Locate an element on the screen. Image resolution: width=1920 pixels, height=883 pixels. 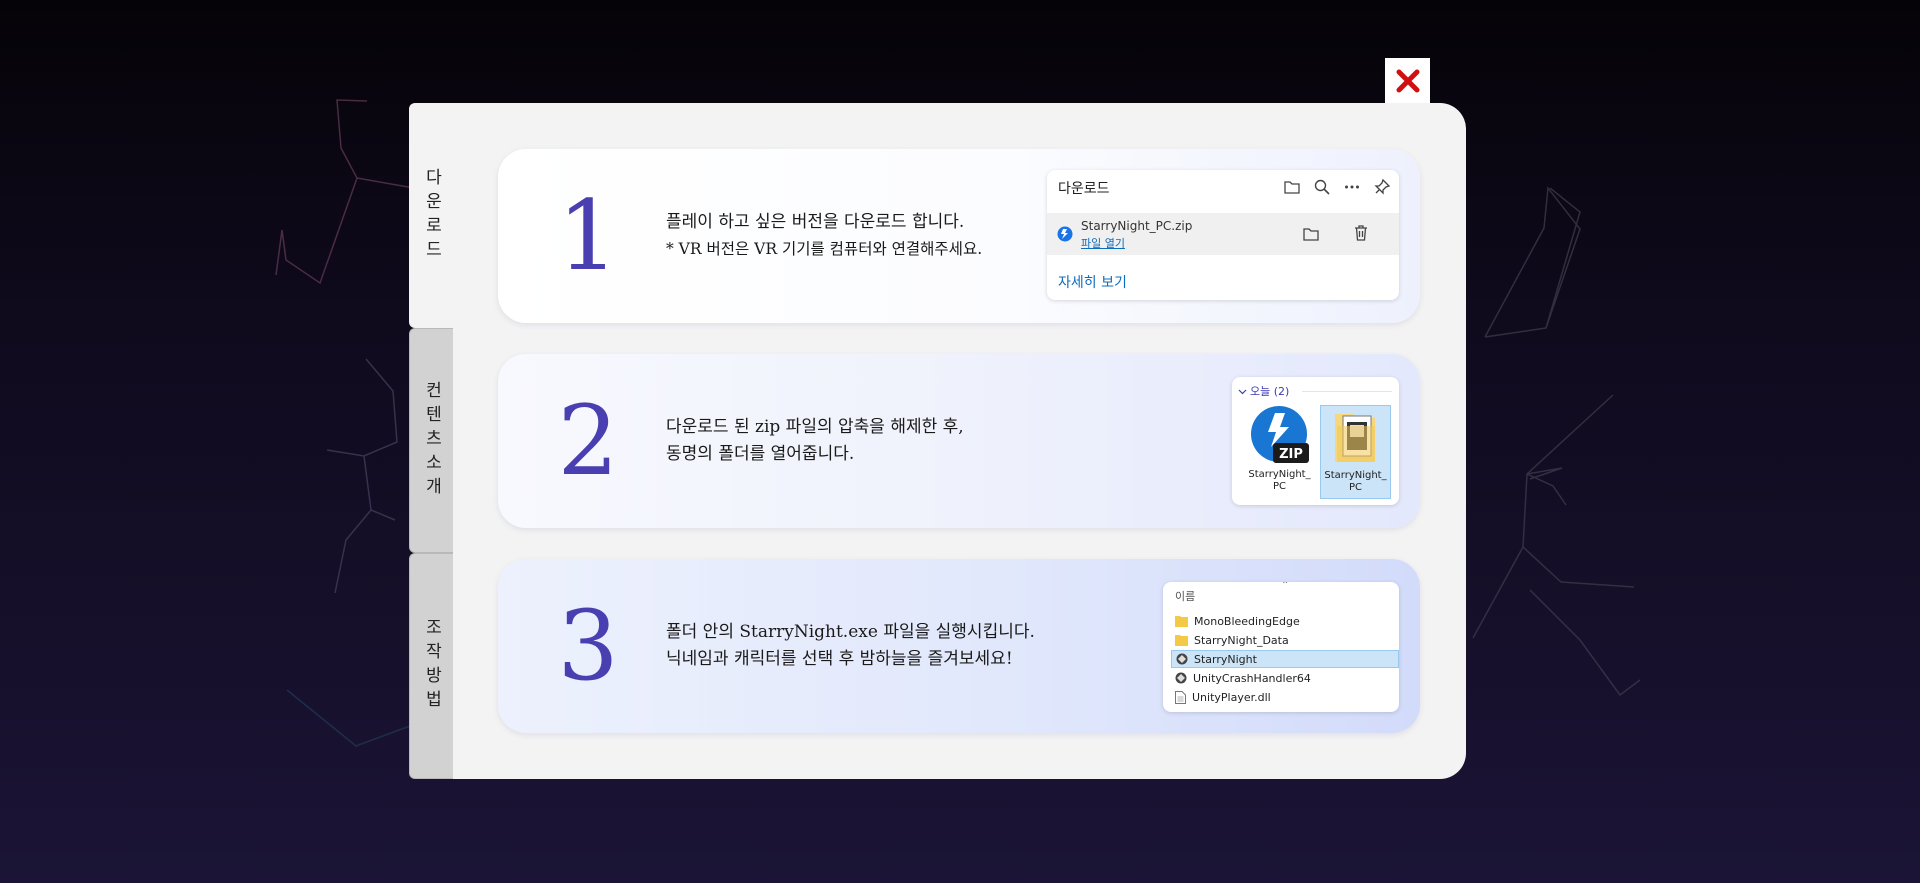
explorer-item-zip: ZIP StarryNight_ PC is located at coordinates (1279, 452).